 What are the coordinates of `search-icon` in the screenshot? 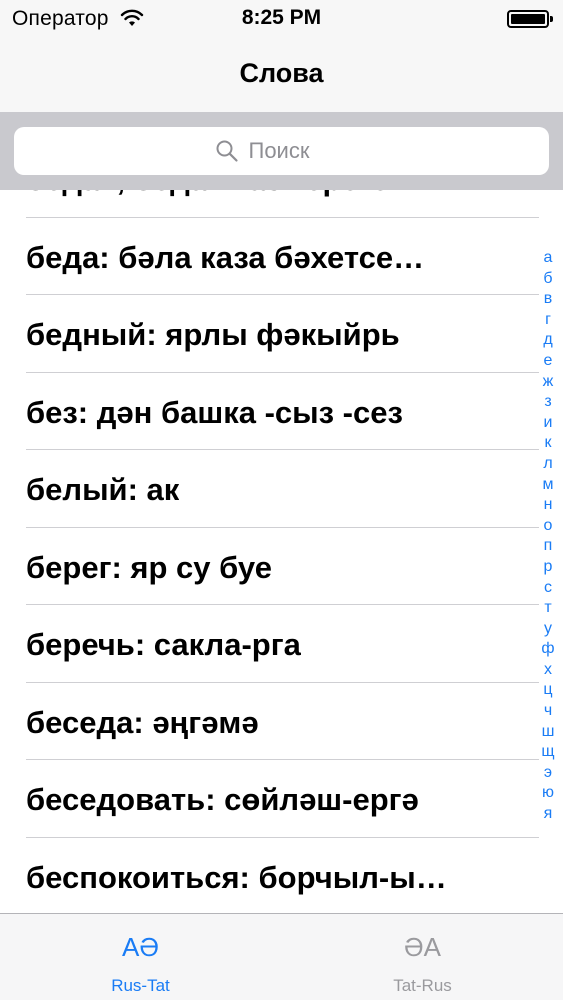 It's located at (227, 151).